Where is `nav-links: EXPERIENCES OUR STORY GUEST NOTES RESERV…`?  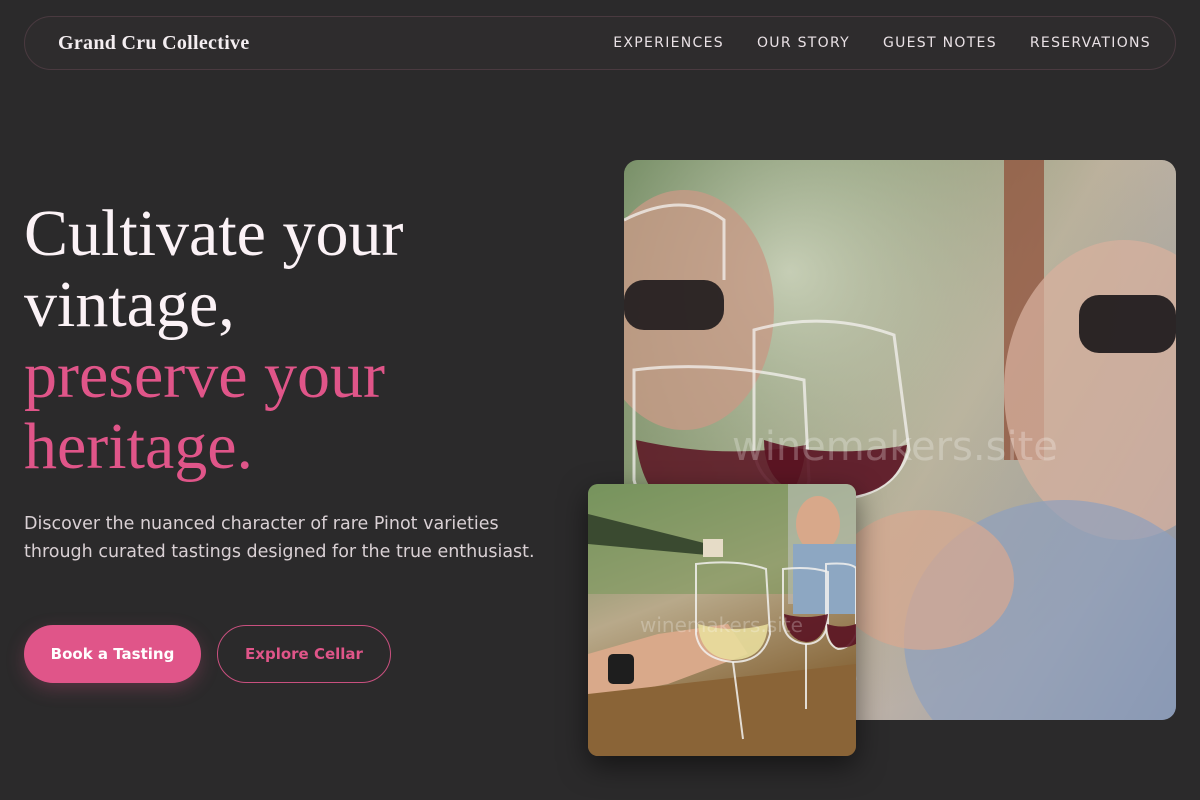 nav-links: EXPERIENCES OUR STORY GUEST NOTES RESERV… is located at coordinates (882, 43).